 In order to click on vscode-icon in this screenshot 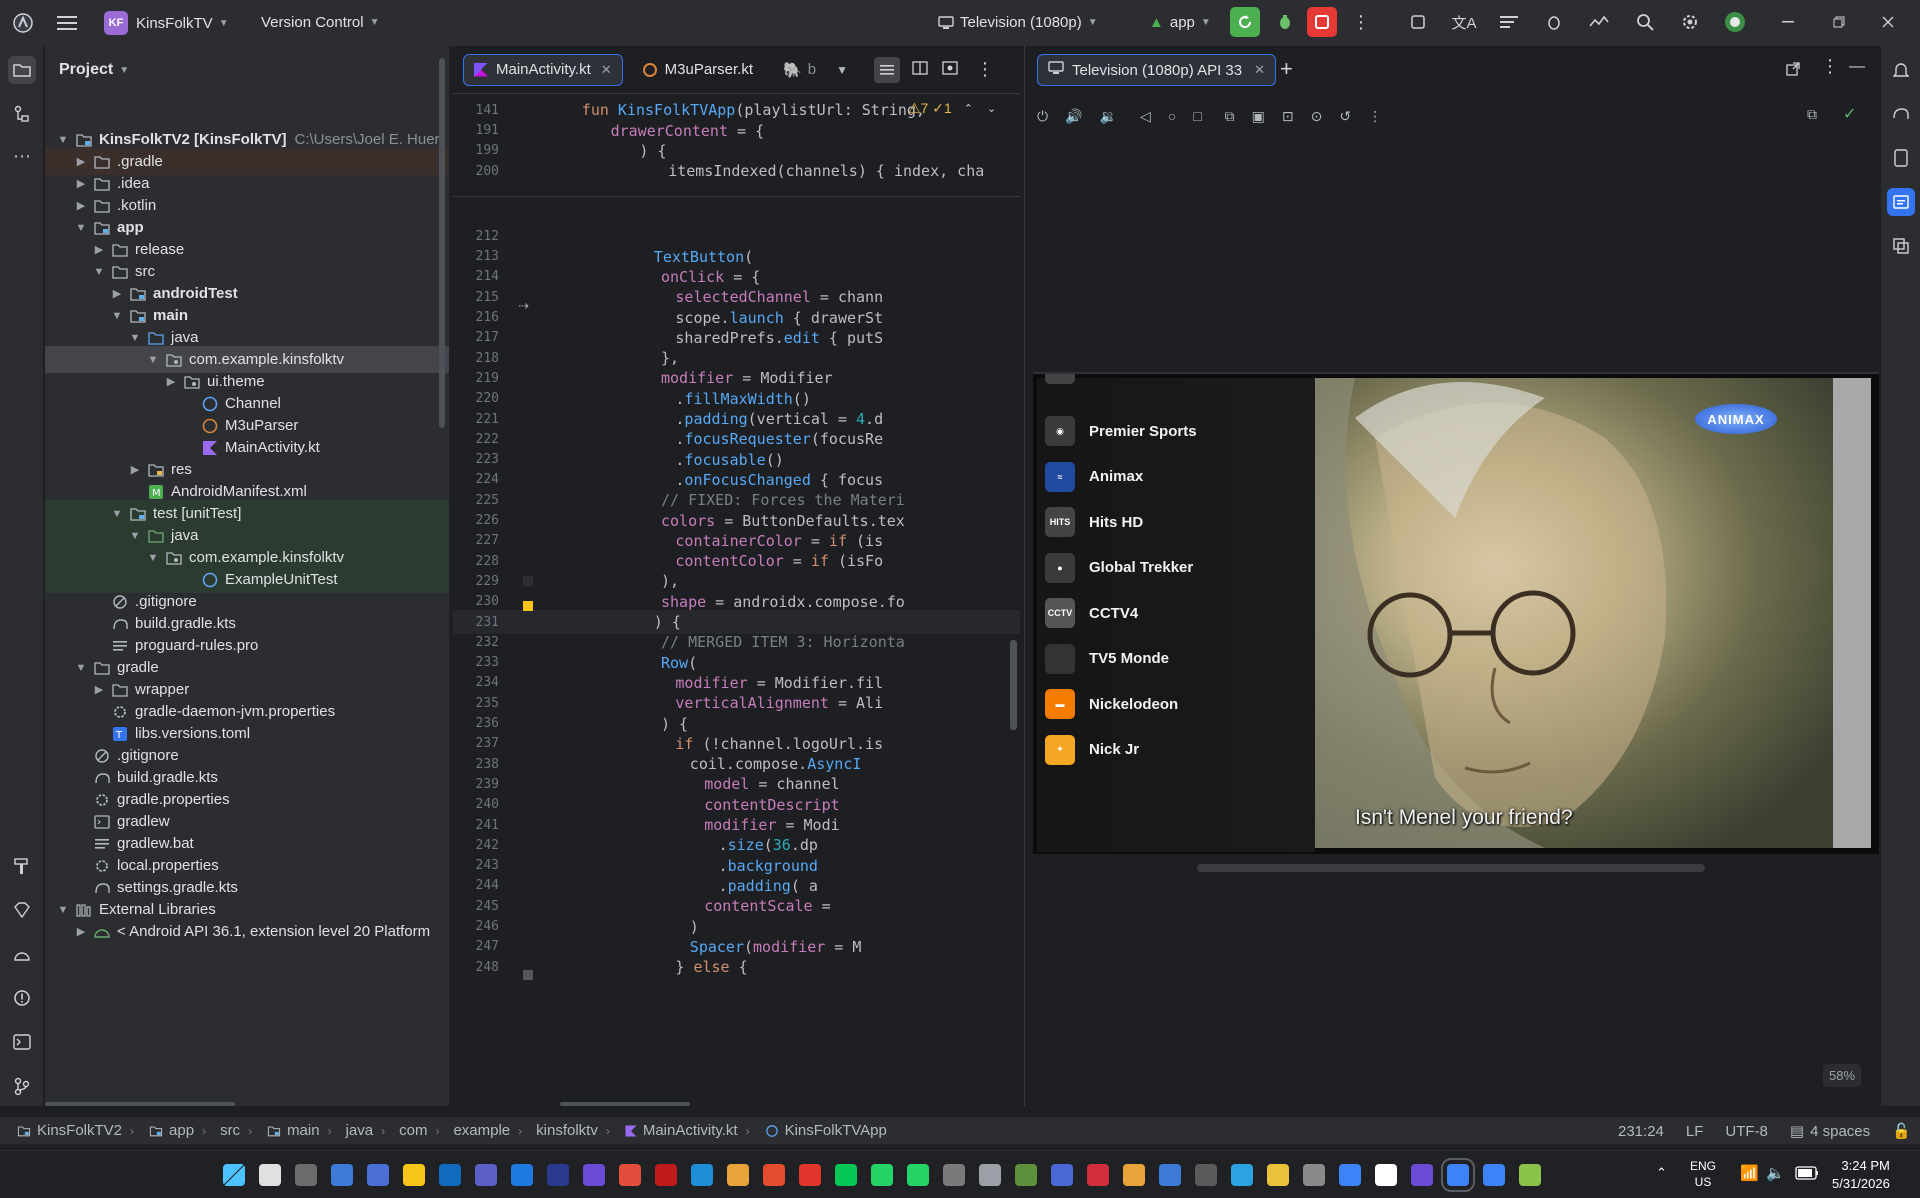, I will do `click(1170, 1175)`.